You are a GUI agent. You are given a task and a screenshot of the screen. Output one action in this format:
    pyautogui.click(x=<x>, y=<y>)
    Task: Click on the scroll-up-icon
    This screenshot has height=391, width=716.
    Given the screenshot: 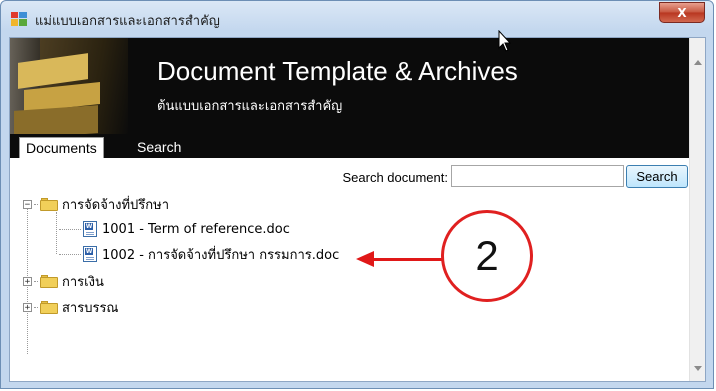 What is the action you would take?
    pyautogui.click(x=698, y=62)
    